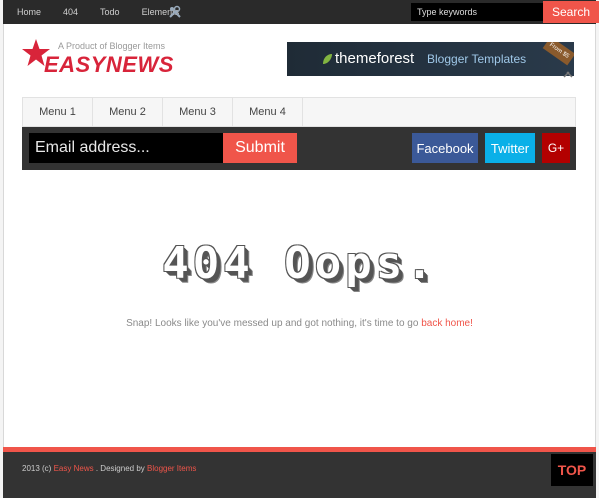  What do you see at coordinates (120, 468) in the screenshot?
I see `footer-designed-by: . Designed by` at bounding box center [120, 468].